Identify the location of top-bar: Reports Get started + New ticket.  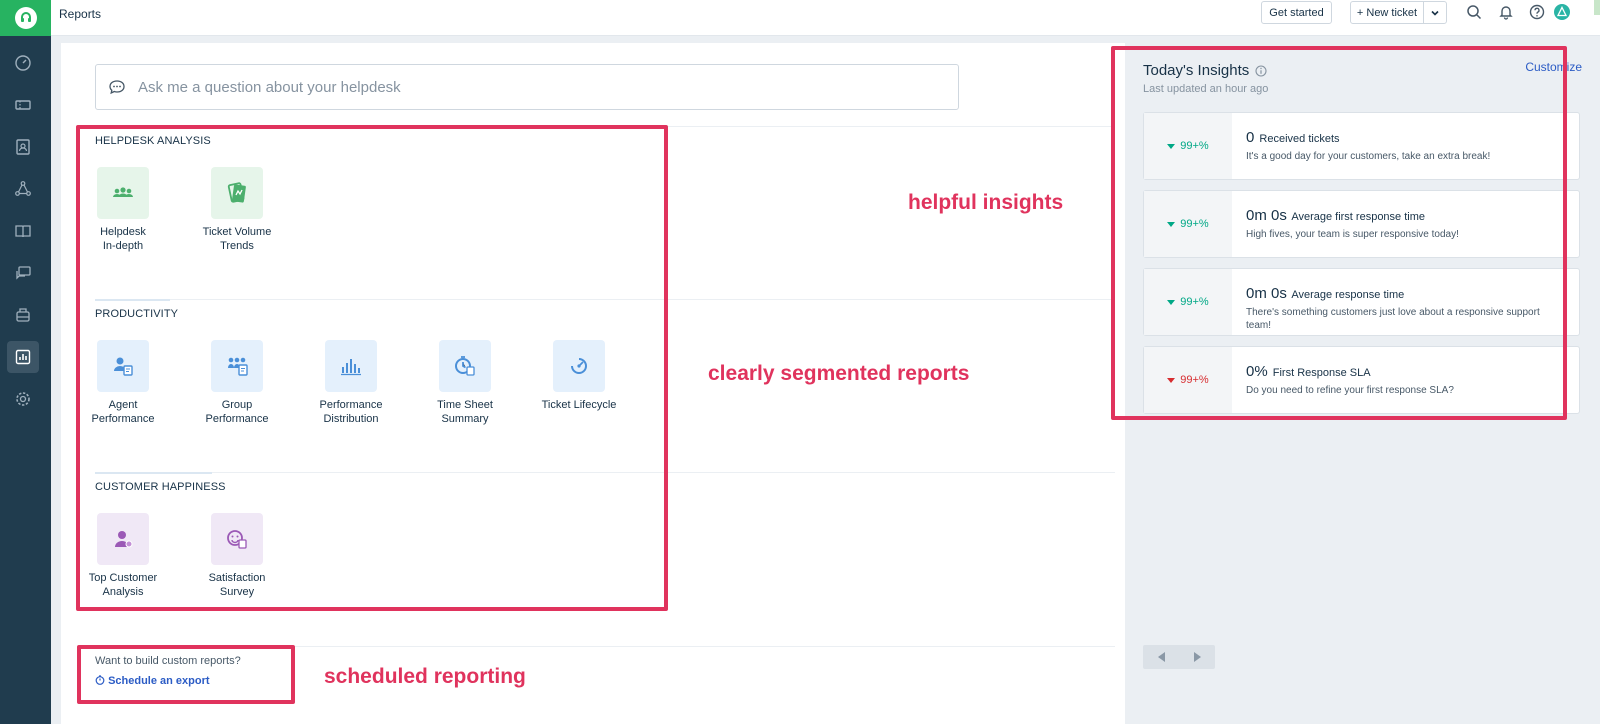
(825, 18).